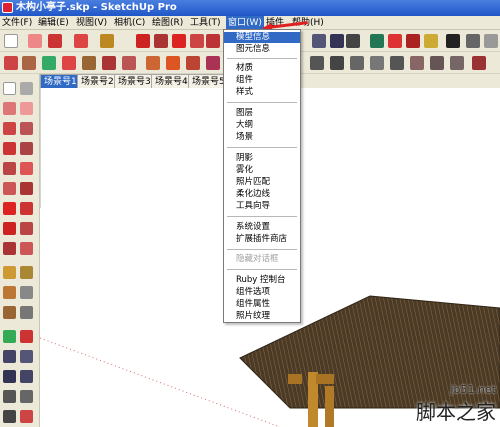  What do you see at coordinates (262, 206) in the screenshot?
I see `menu-item-instructor: 工具向导` at bounding box center [262, 206].